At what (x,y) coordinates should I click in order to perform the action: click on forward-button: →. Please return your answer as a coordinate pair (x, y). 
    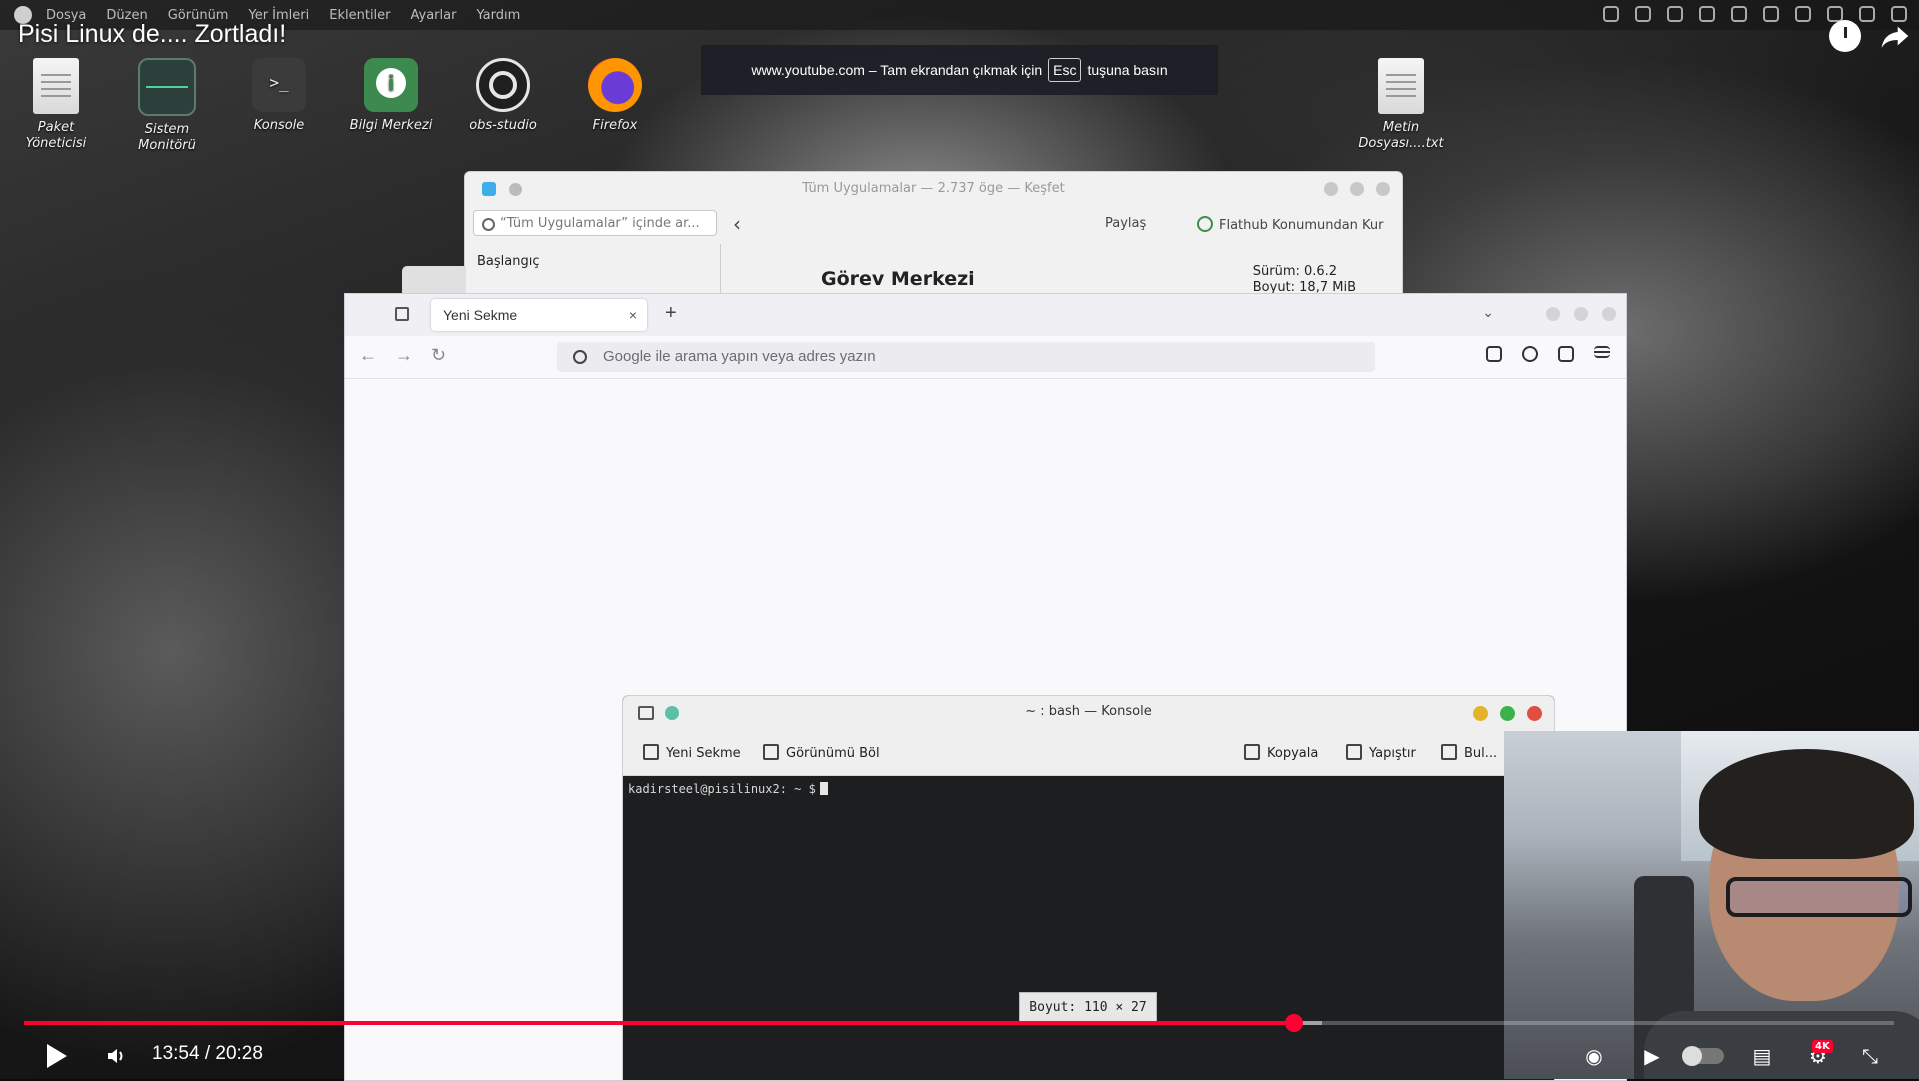
    Looking at the image, I should click on (404, 355).